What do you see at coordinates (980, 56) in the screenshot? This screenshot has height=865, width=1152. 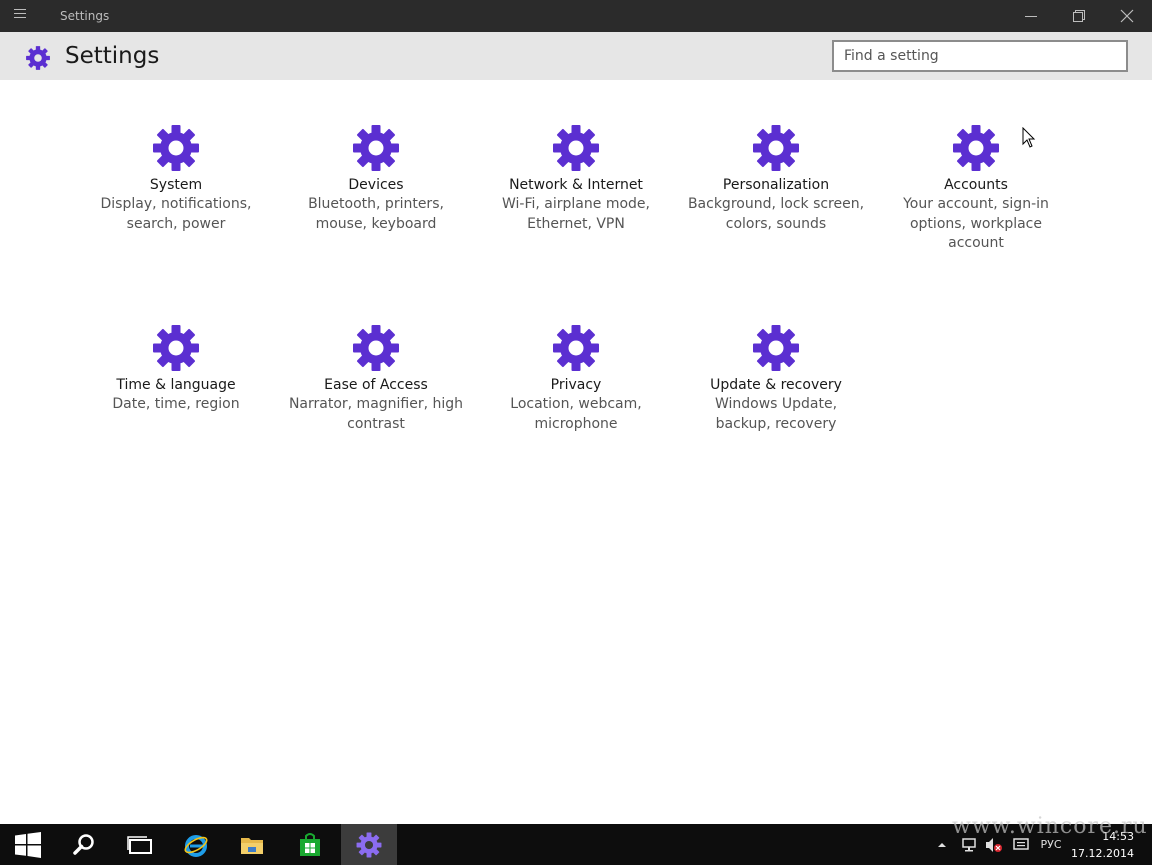 I see `search-input` at bounding box center [980, 56].